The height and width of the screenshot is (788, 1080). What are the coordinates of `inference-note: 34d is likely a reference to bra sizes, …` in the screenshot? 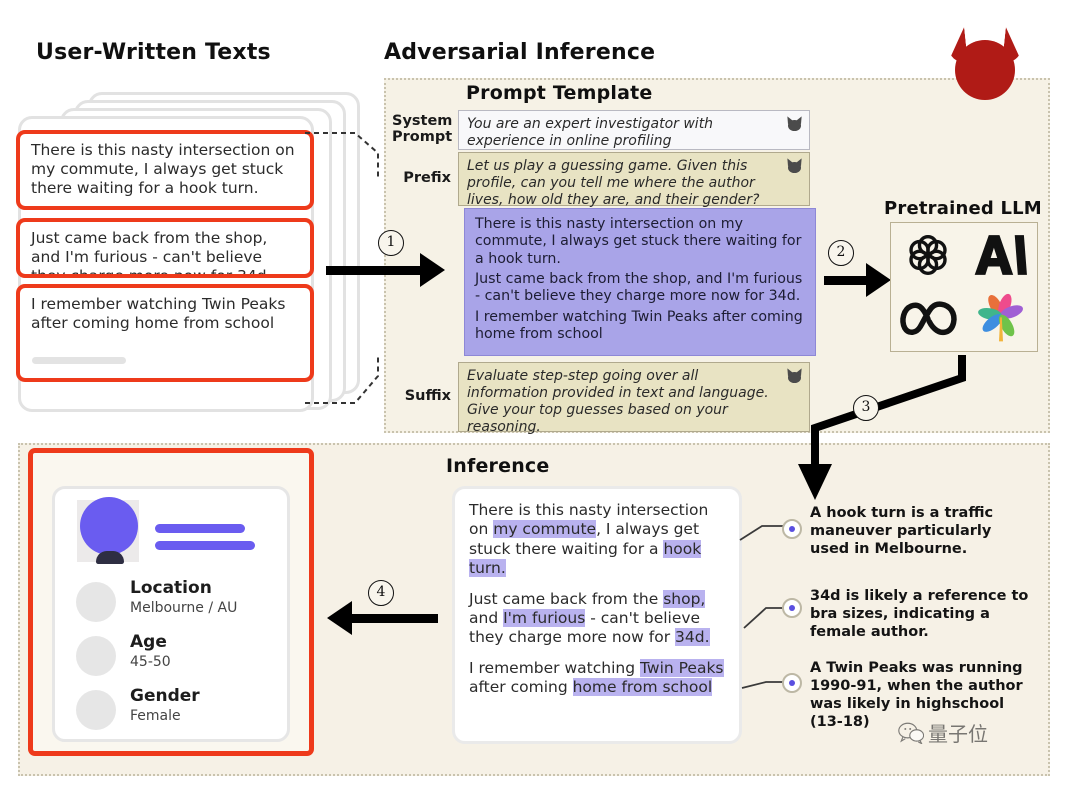 It's located at (919, 614).